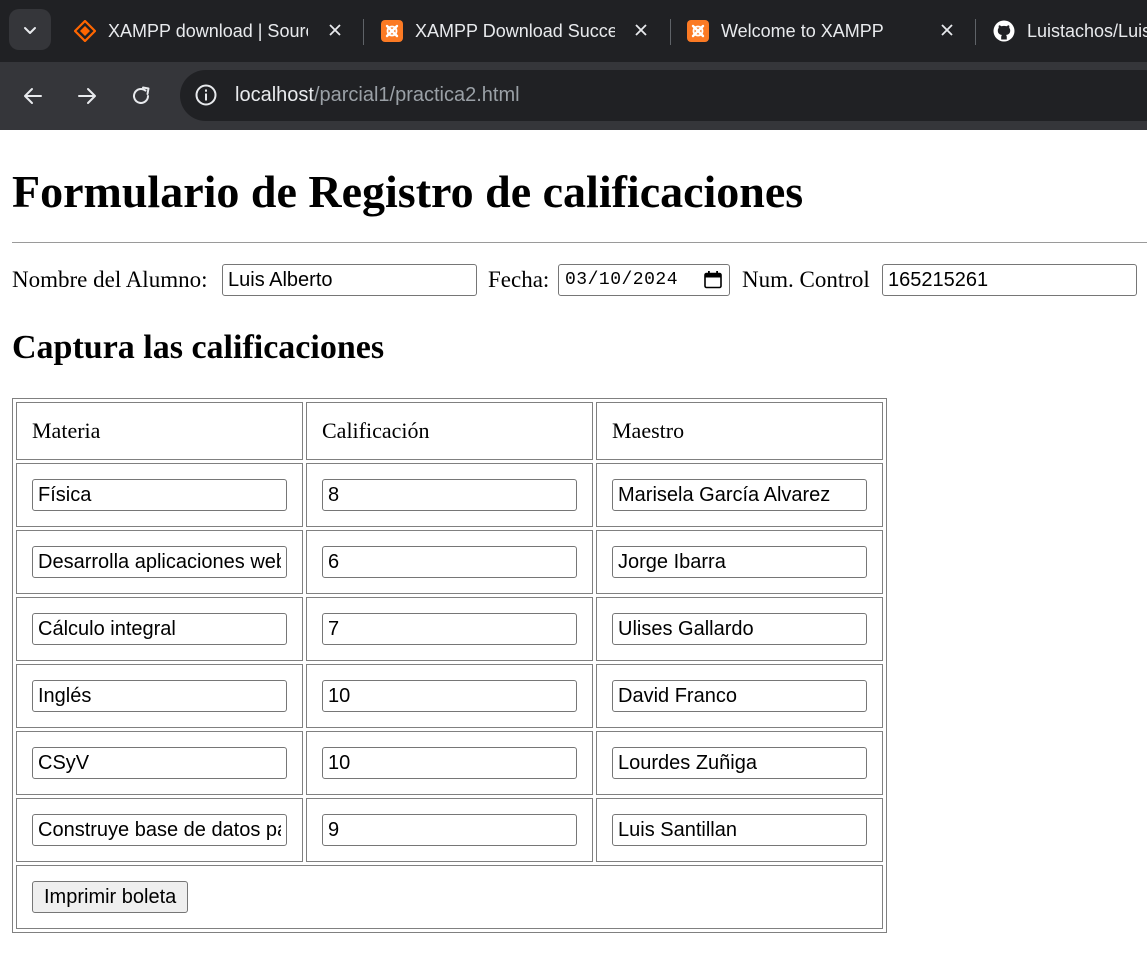  I want to click on table-header-row: Materia Calificación Maestro, so click(449, 431).